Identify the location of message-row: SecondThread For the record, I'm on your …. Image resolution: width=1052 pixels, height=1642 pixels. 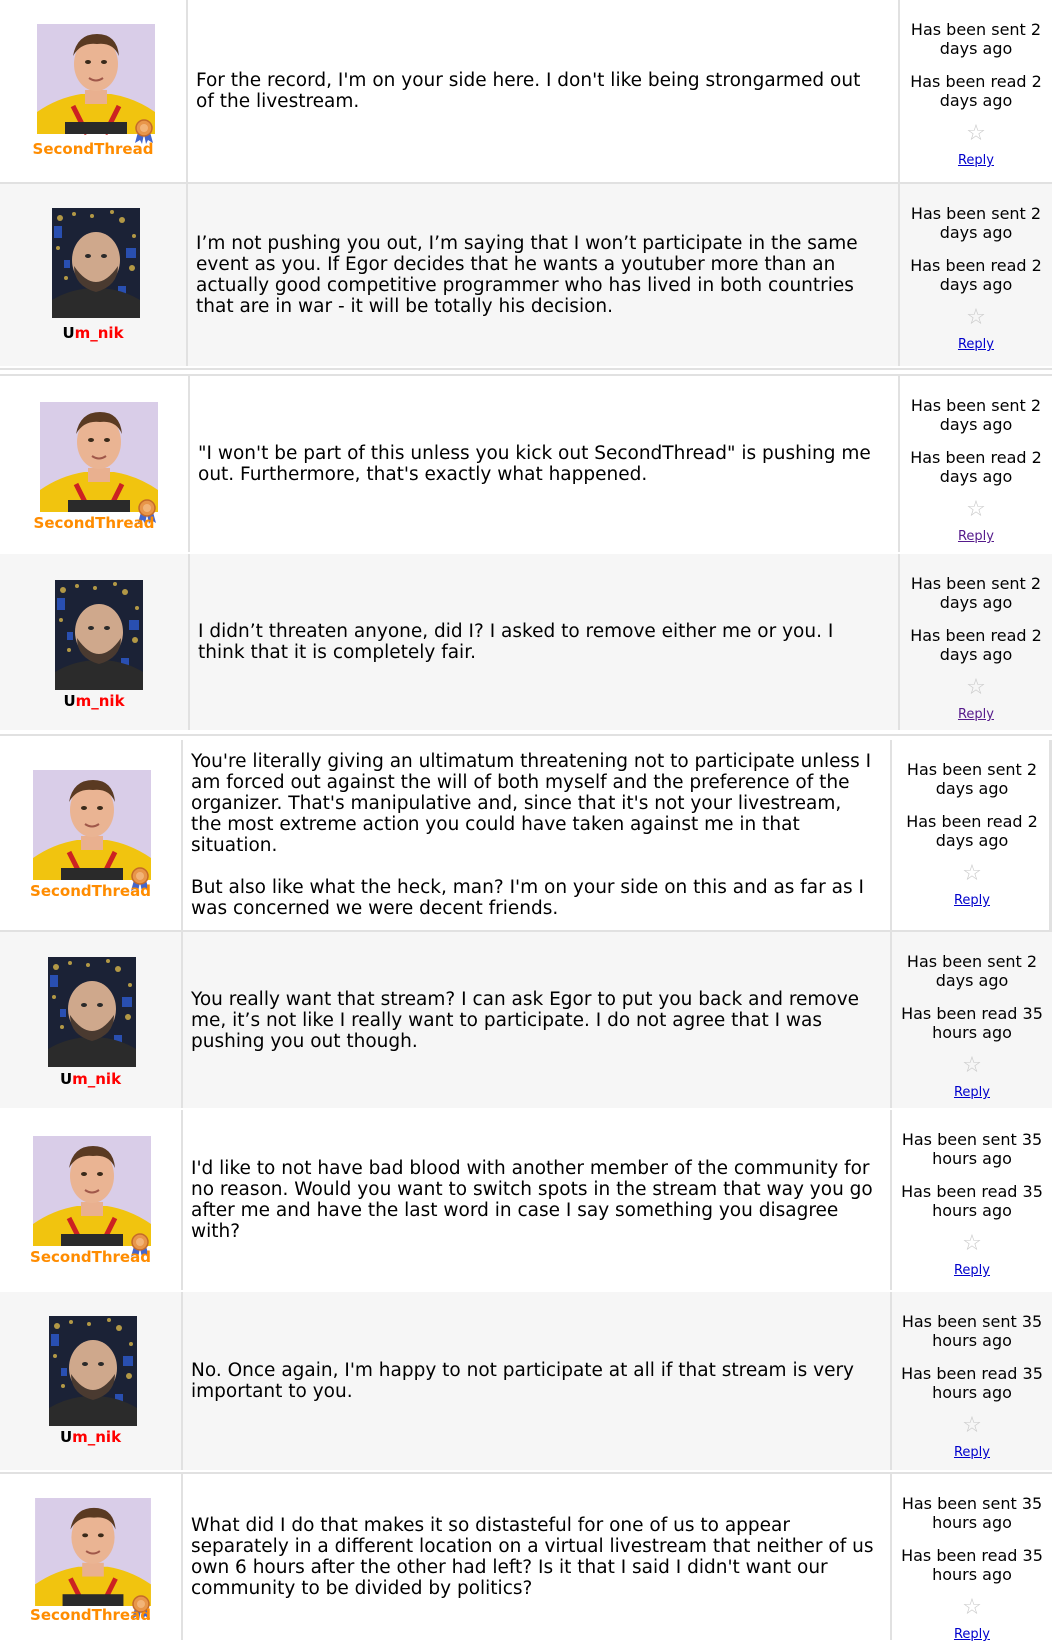
(526, 91).